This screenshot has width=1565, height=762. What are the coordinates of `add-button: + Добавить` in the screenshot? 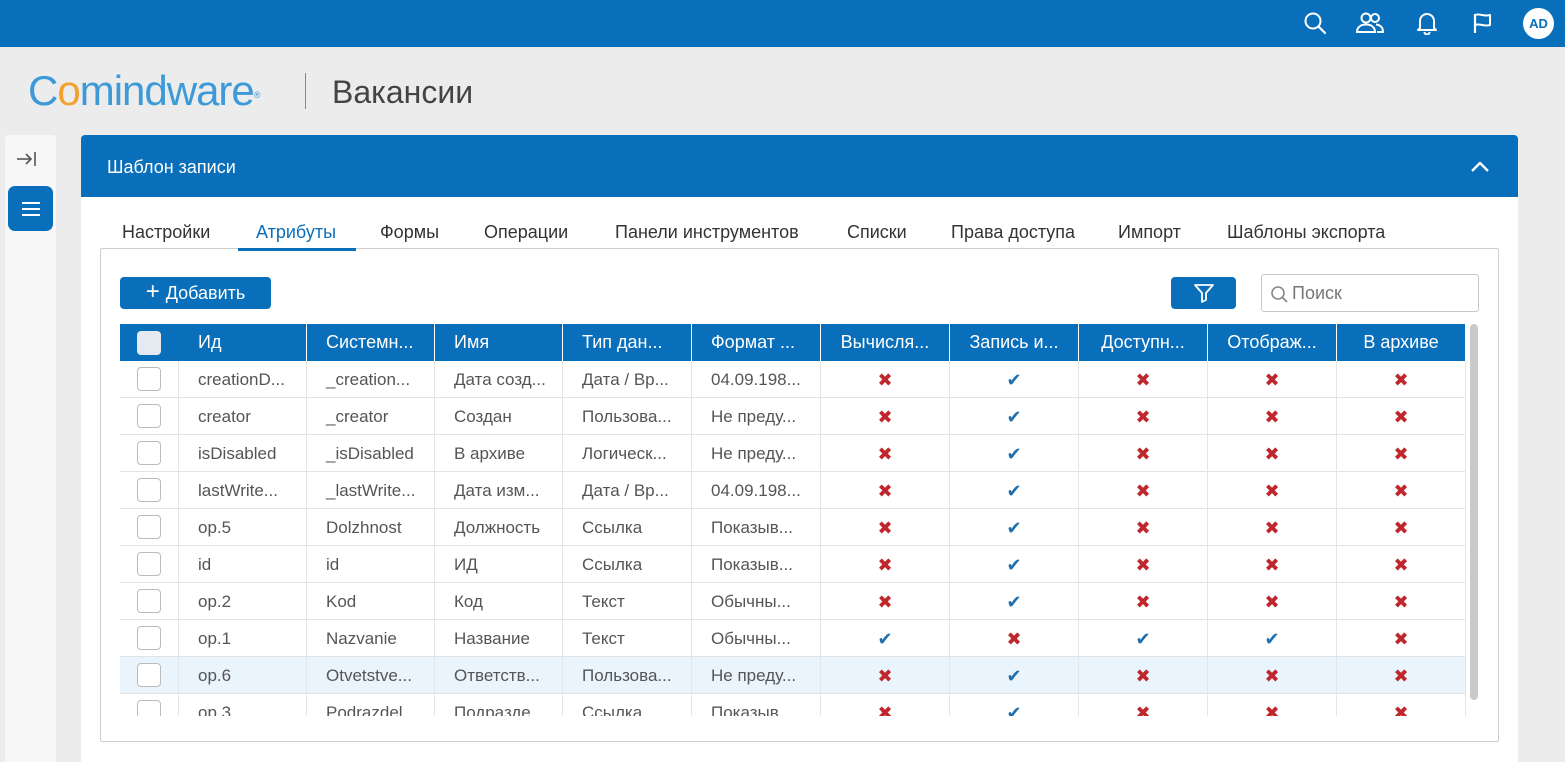 It's located at (195, 293).